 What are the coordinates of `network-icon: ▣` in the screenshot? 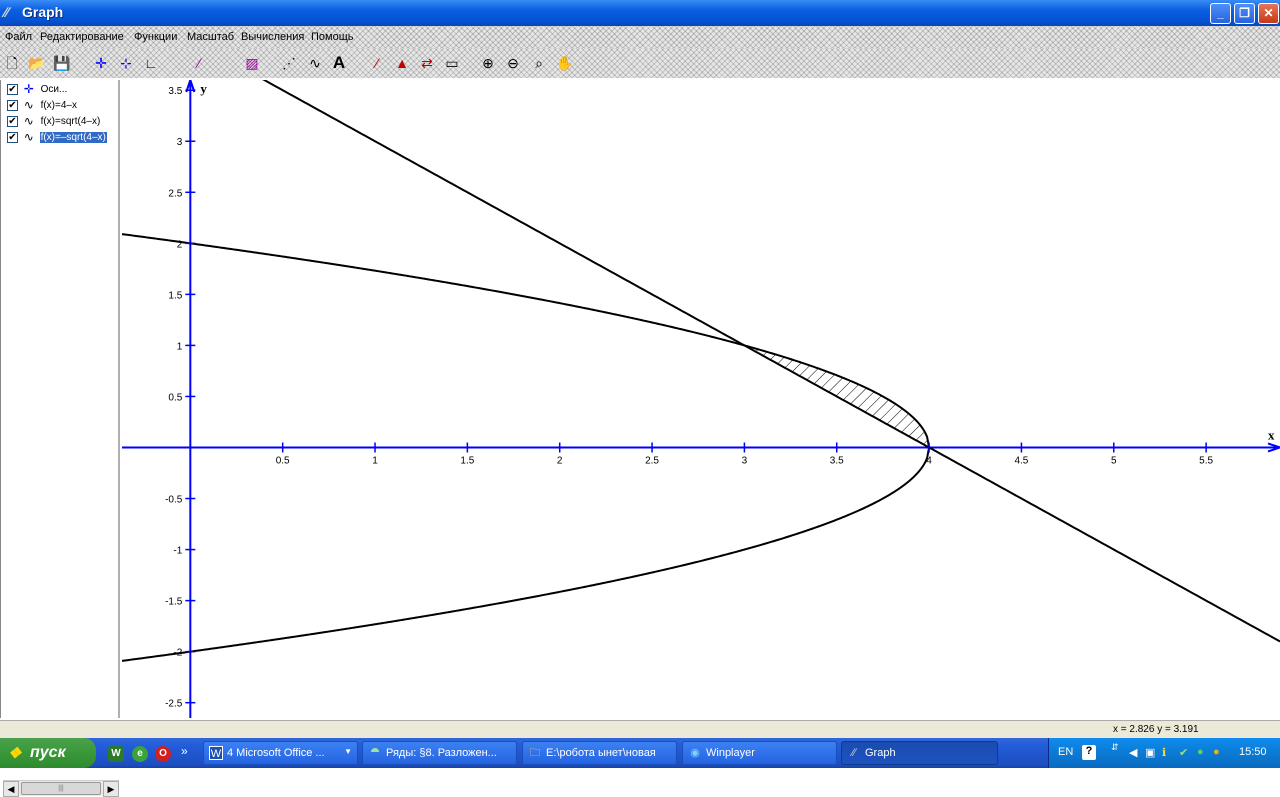 It's located at (1150, 752).